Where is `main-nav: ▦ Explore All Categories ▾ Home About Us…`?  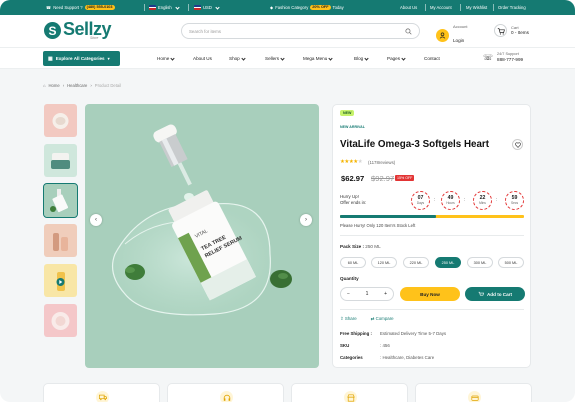 main-nav: ▦ Explore All Categories ▾ Home About Us… is located at coordinates (287, 58).